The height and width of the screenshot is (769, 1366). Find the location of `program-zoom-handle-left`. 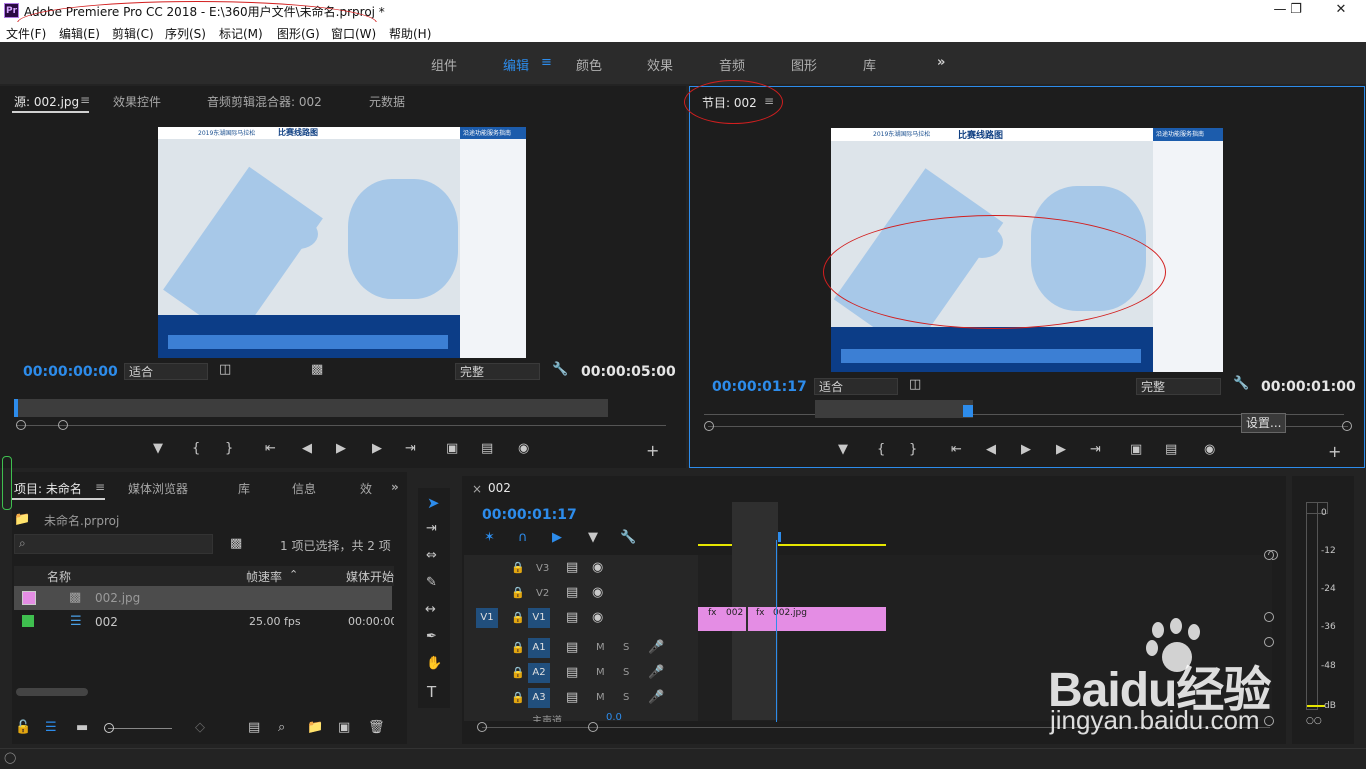

program-zoom-handle-left is located at coordinates (709, 426).